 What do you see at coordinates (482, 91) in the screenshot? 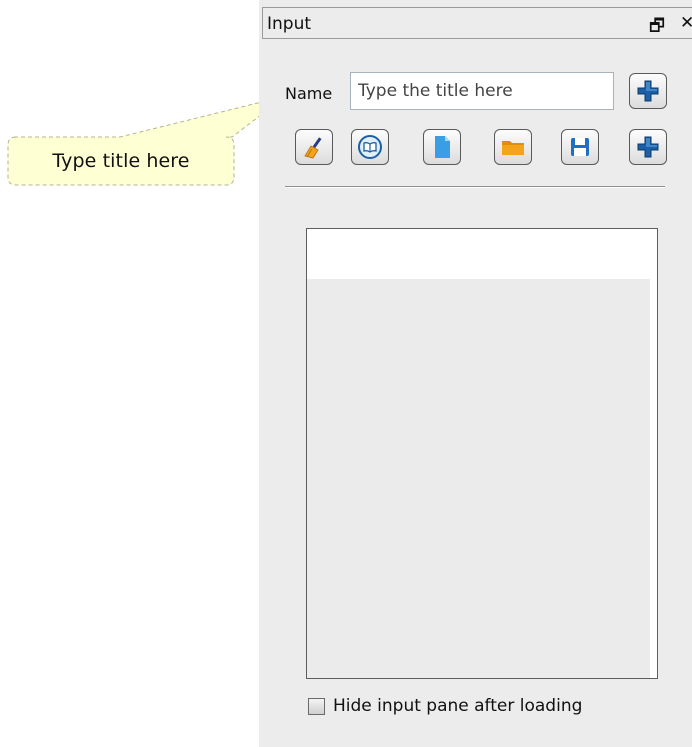
I see `title-input` at bounding box center [482, 91].